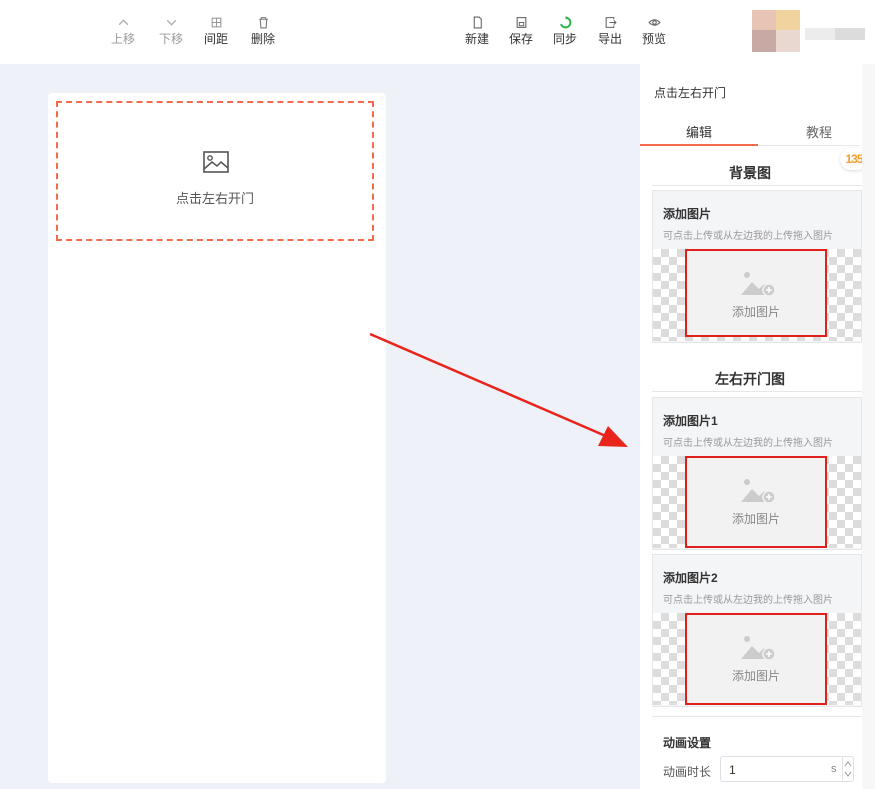 Image resolution: width=875 pixels, height=789 pixels. What do you see at coordinates (216, 162) in the screenshot?
I see `image-icon` at bounding box center [216, 162].